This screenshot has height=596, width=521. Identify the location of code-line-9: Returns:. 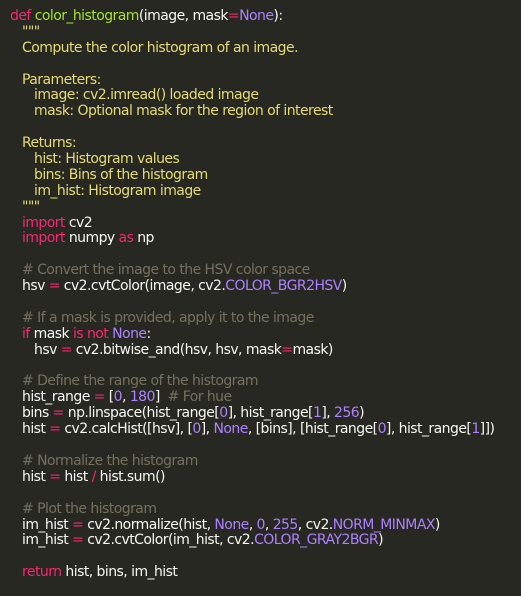
(49, 143).